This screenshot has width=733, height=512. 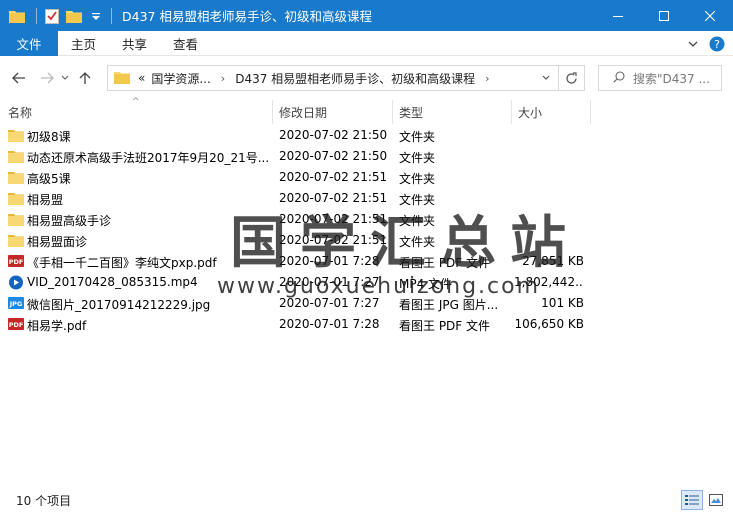 I want to click on large-icons-view-button, so click(x=716, y=500).